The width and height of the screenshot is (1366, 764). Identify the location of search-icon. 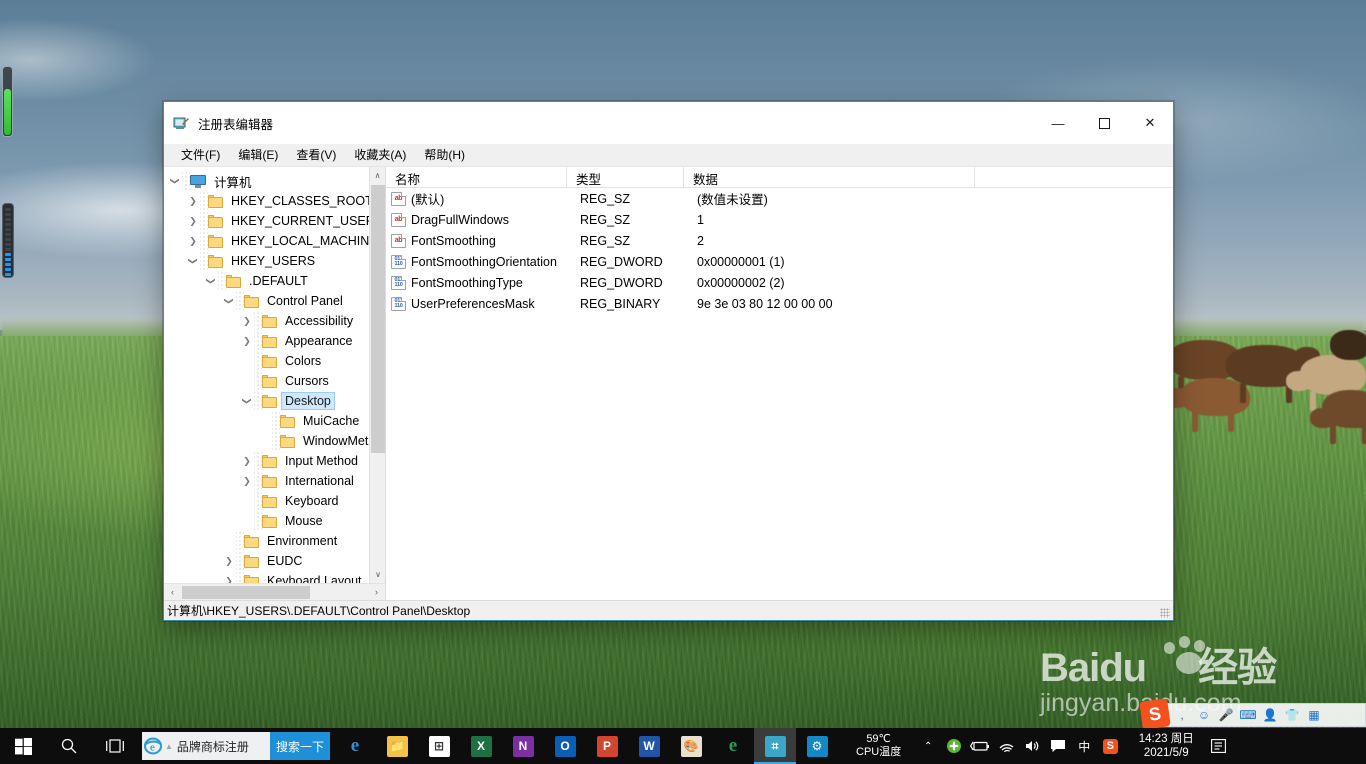
(69, 746).